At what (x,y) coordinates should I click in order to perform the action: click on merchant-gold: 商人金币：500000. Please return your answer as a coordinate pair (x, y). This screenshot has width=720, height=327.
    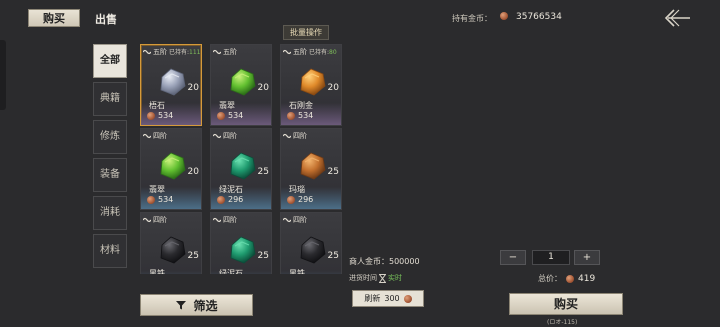
    Looking at the image, I should click on (384, 261).